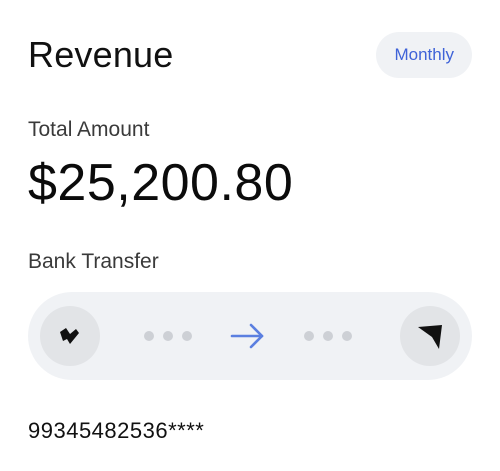 The image size is (500, 471). I want to click on send-cursor-icon, so click(430, 337).